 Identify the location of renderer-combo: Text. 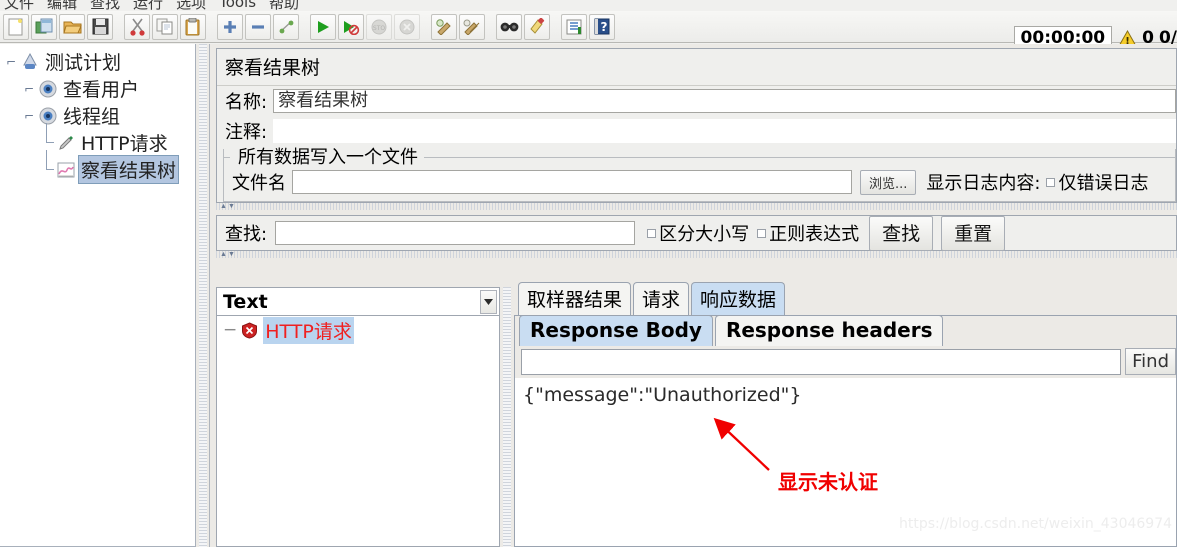
(358, 302).